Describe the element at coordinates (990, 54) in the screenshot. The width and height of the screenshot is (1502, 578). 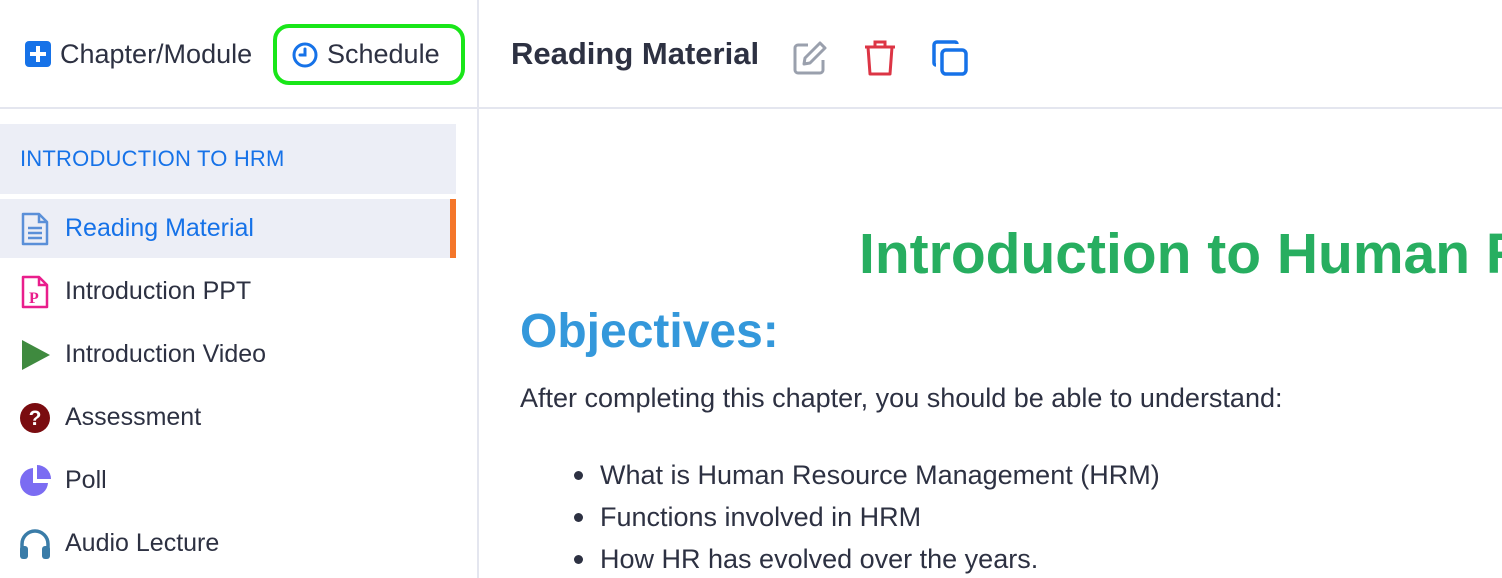
I see `content-header: Reading Material` at that location.